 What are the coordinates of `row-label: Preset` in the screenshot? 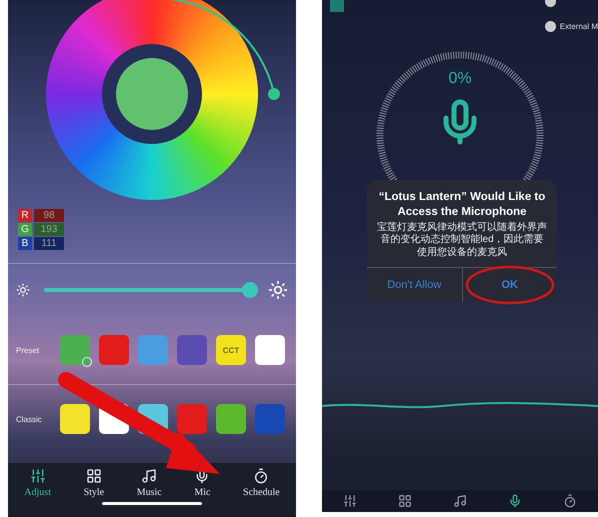 It's located at (28, 350).